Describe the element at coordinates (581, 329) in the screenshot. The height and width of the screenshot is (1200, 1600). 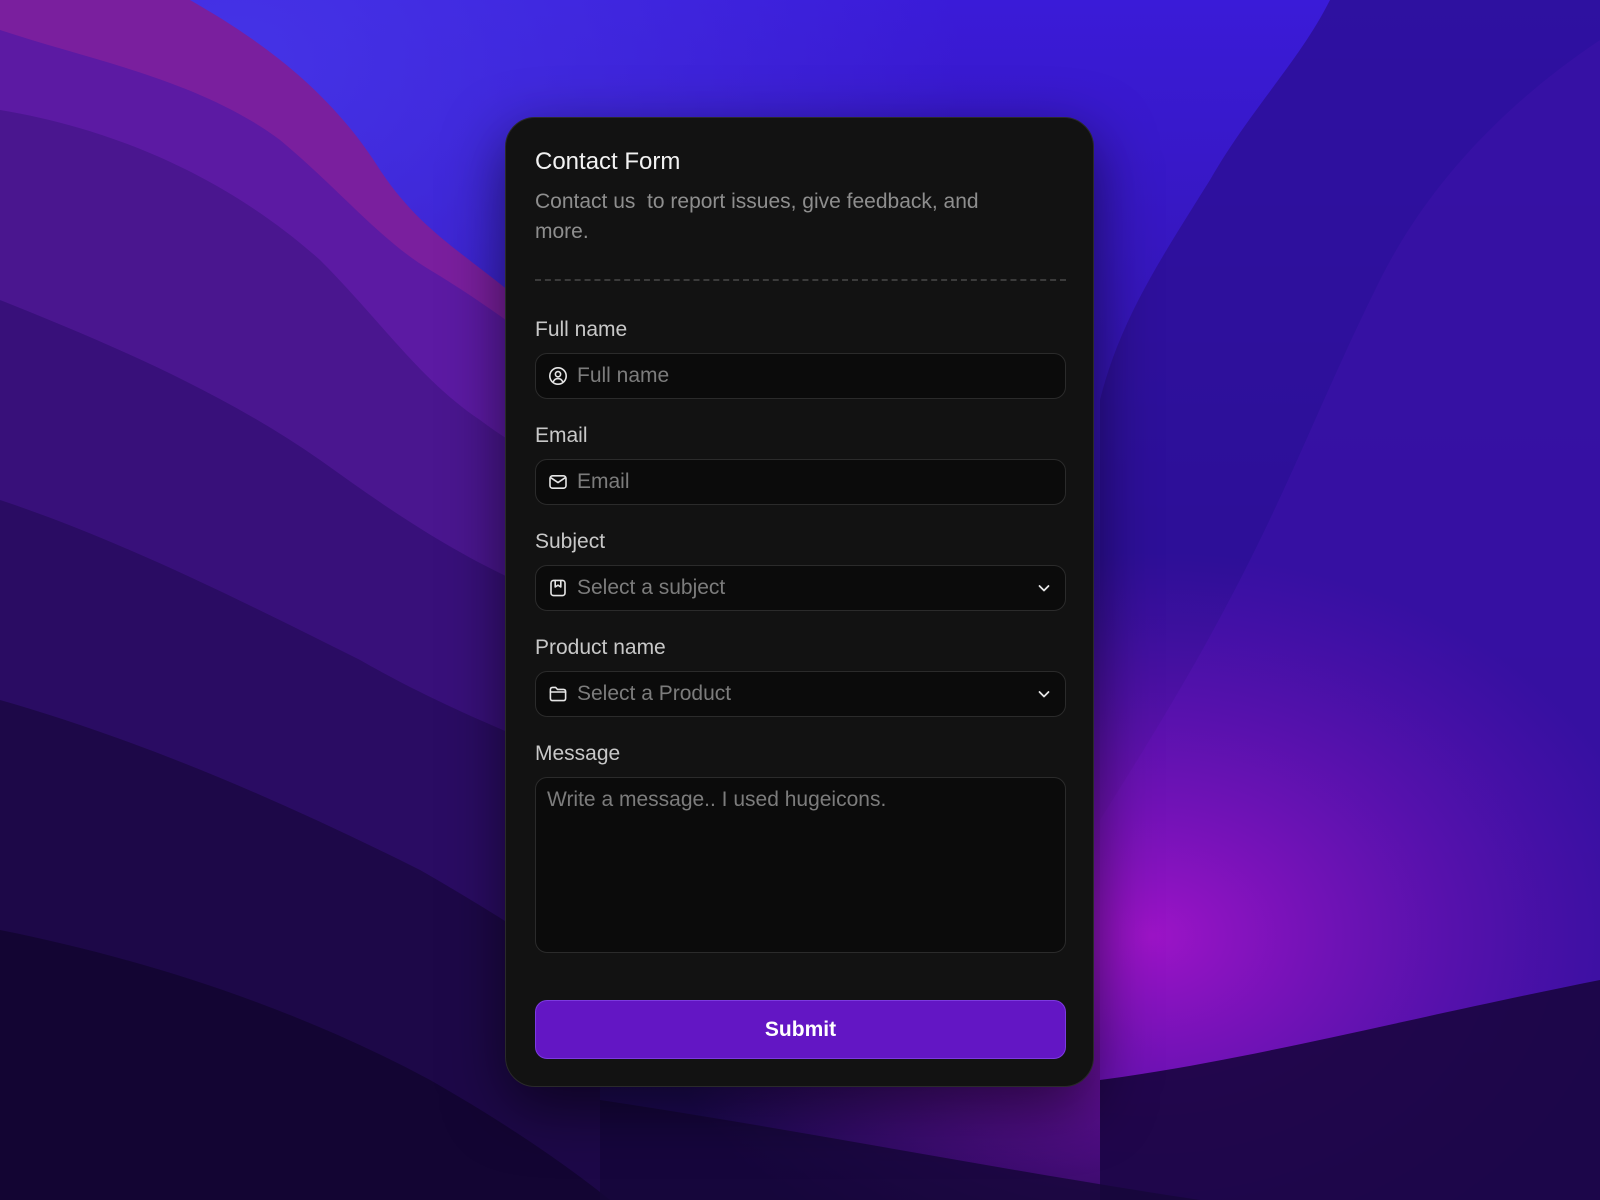
I see `full-name-label: Full name` at that location.